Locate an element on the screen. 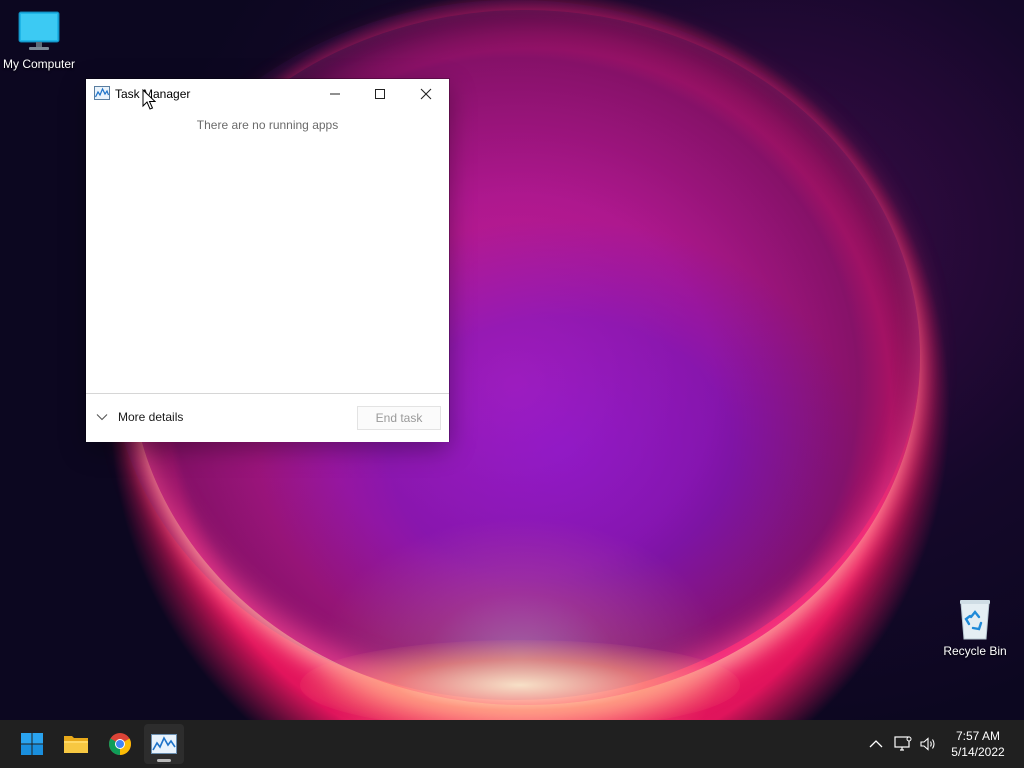 This screenshot has height=768, width=1024. clock: 7:57 AM 5/14/2022 is located at coordinates (978, 744).